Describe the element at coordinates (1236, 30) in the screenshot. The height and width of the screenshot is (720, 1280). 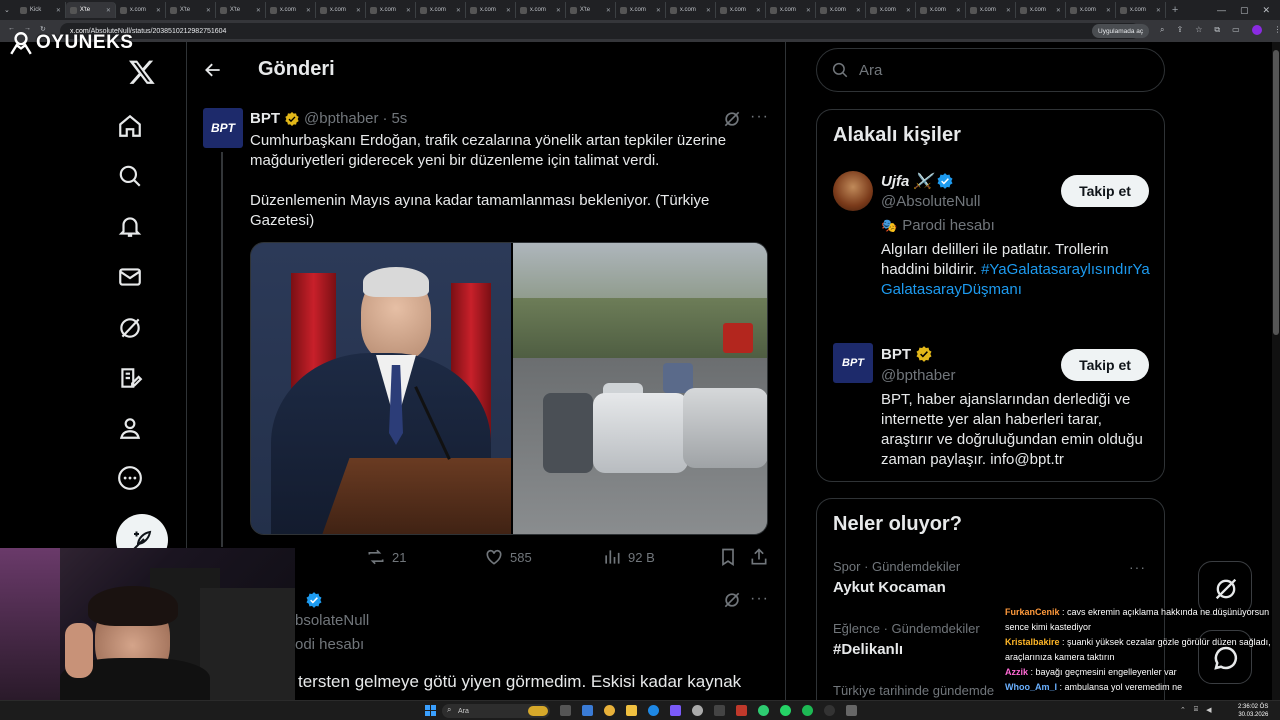
I see `sidebar-icon: ▭` at that location.